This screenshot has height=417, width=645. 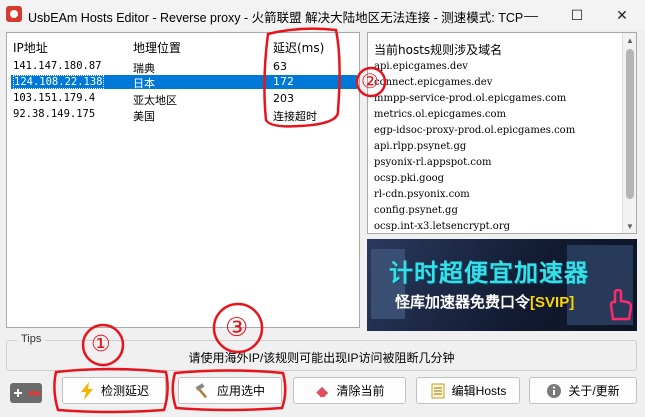 I want to click on clear-current-button: 清除当前, so click(x=349, y=390).